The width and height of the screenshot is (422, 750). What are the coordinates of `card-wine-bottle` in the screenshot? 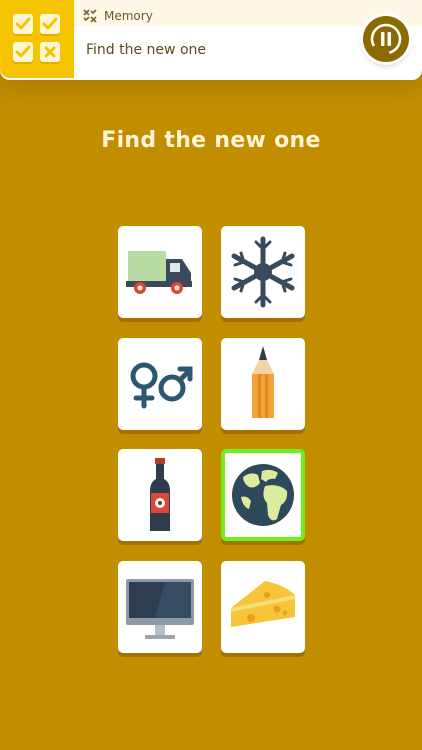 It's located at (160, 495).